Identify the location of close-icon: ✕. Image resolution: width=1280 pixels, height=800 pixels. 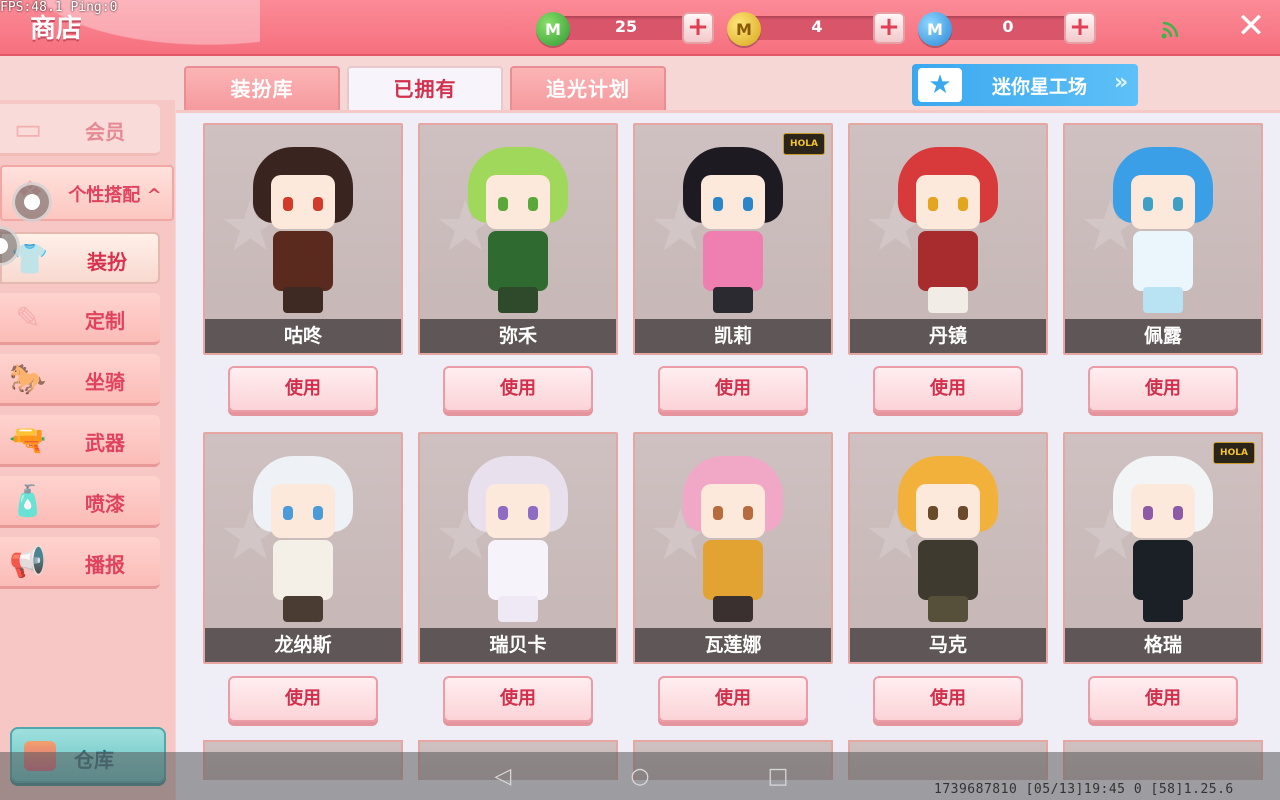
(1251, 26).